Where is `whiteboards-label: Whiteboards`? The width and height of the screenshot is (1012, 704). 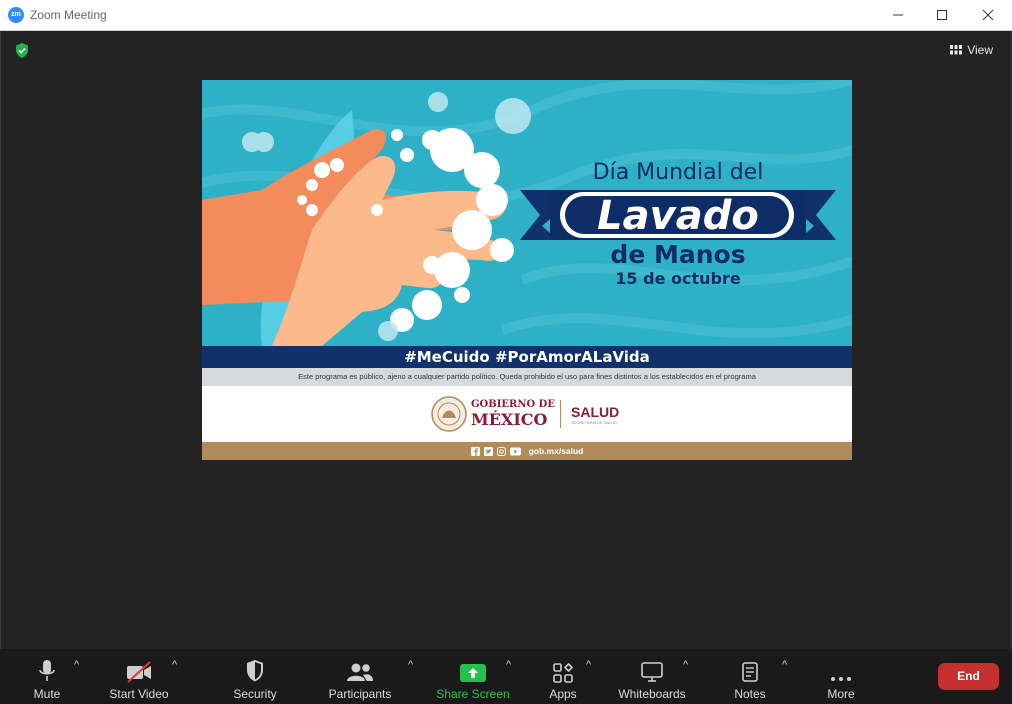
whiteboards-label: Whiteboards is located at coordinates (652, 694).